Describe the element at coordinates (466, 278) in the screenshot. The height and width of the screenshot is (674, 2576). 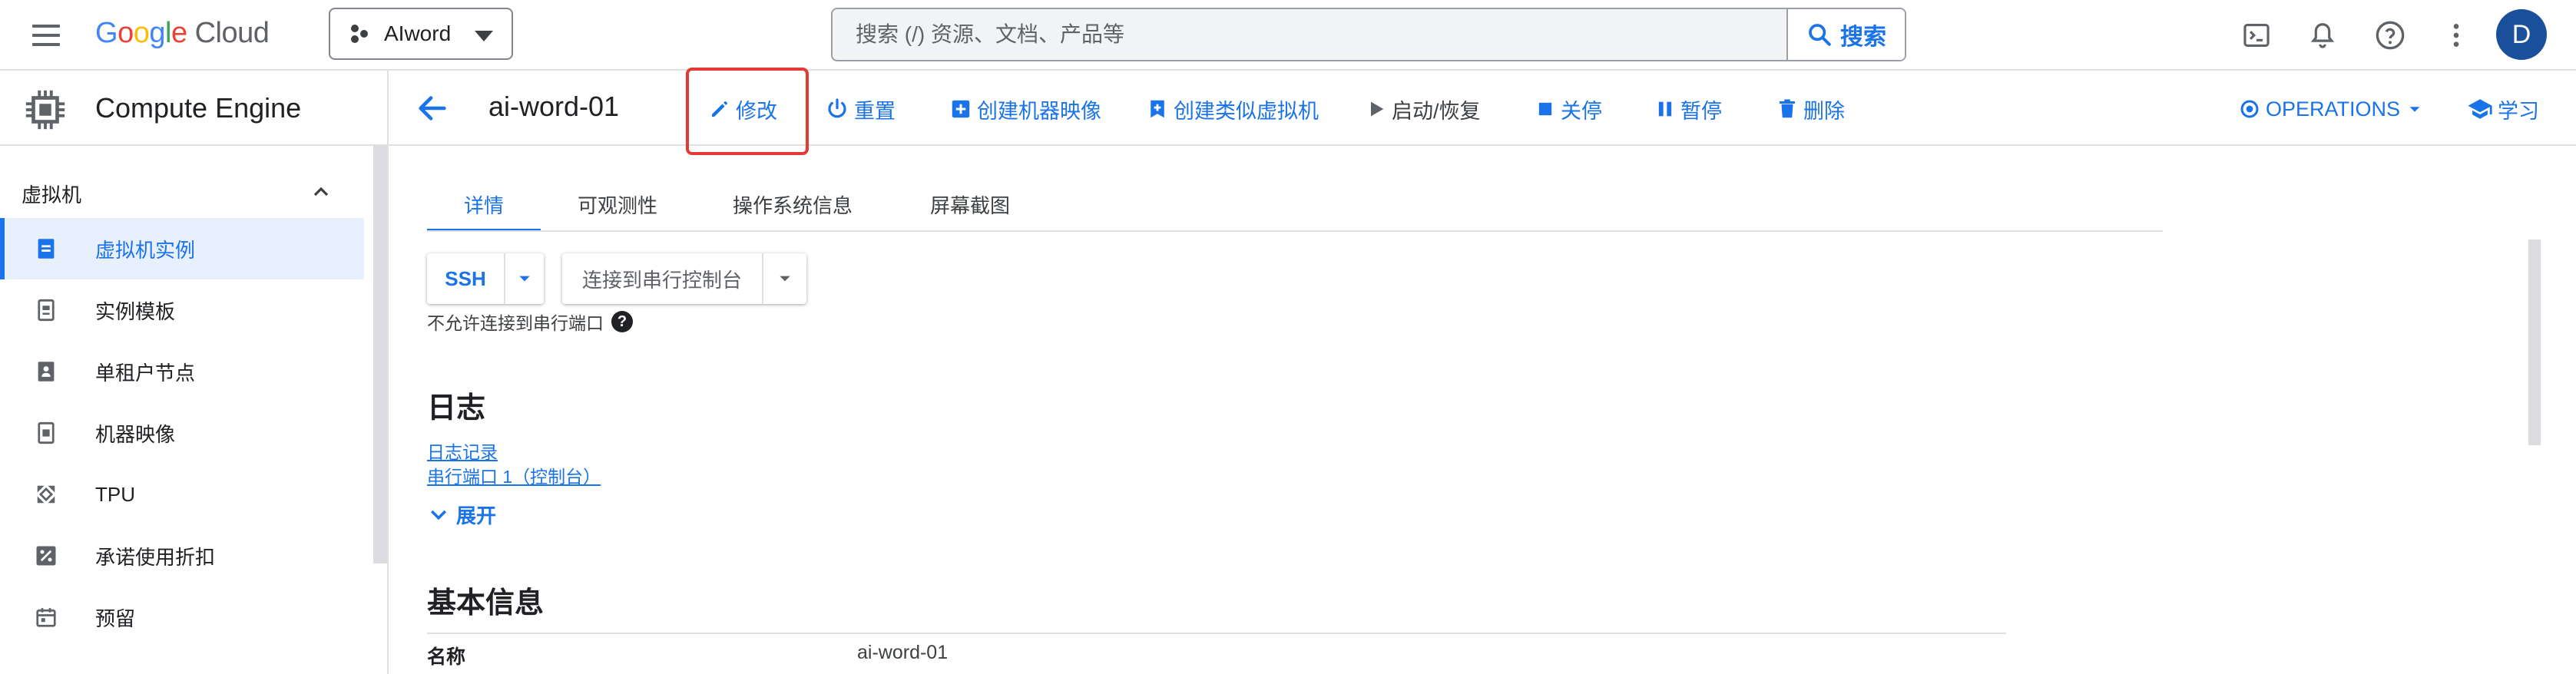
I see `ssh-button: SSH` at that location.